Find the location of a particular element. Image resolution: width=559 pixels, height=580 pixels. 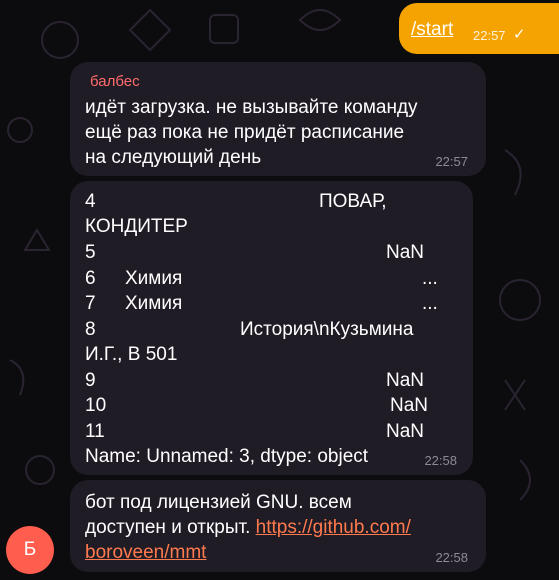

sender-name: балбес is located at coordinates (115, 82).